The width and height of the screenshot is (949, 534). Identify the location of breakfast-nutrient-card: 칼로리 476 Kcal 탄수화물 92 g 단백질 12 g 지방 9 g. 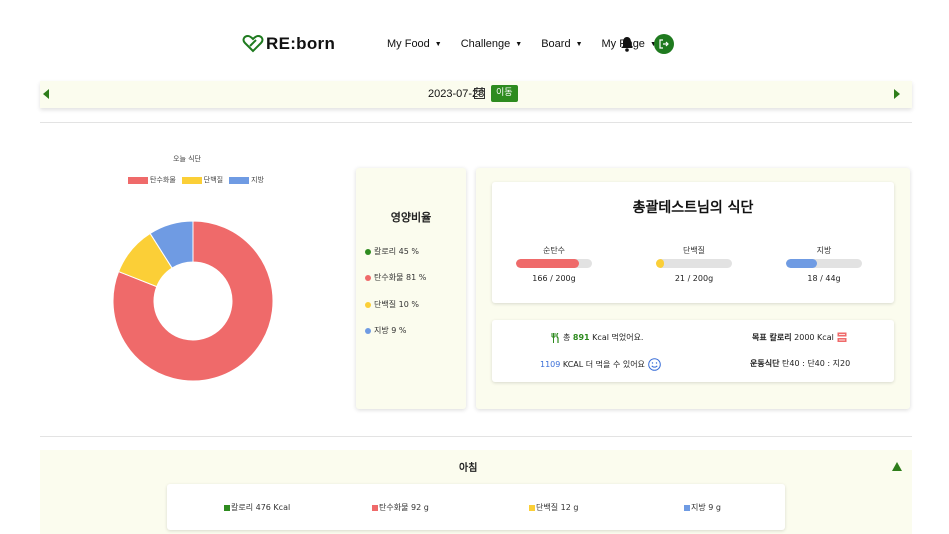
(476, 507).